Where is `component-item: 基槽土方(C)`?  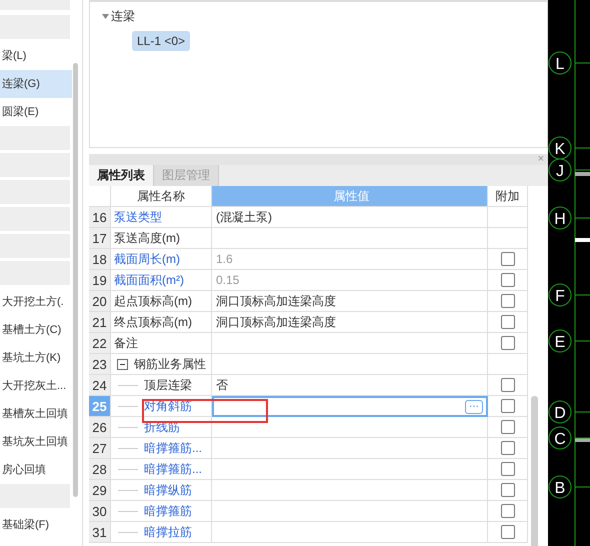
component-item: 基槽土方(C) is located at coordinates (36, 330).